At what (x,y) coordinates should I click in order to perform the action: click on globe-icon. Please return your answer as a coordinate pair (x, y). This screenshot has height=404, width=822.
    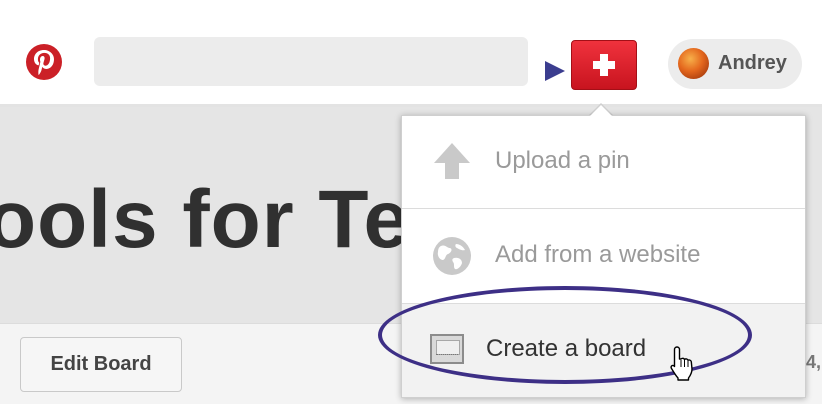
    Looking at the image, I should click on (452, 258).